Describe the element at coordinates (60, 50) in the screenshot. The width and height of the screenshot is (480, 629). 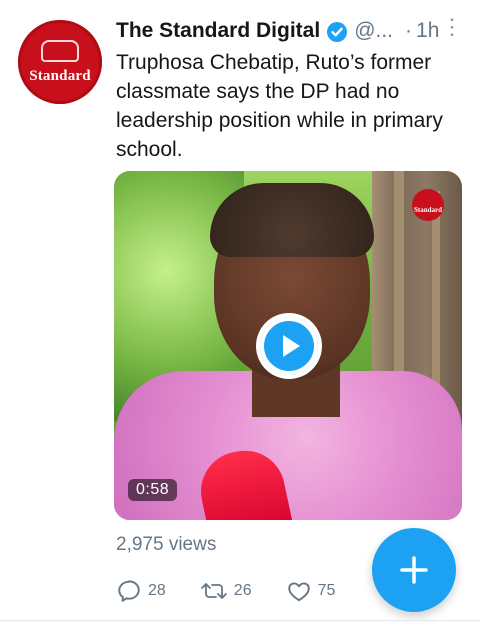
I see `crest-icon` at that location.